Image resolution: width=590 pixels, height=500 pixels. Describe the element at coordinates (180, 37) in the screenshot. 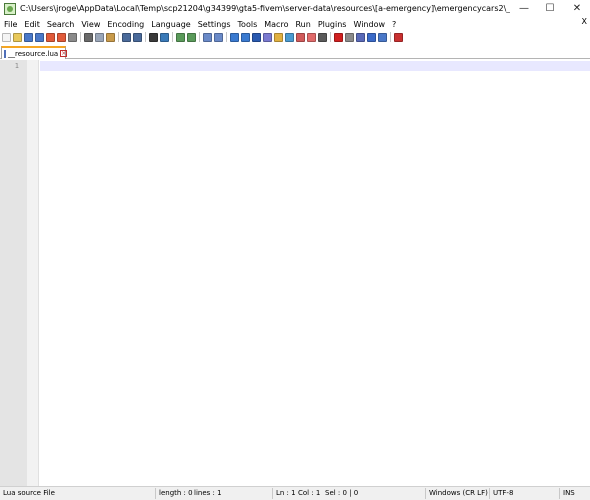

I see `zoom-in-icon` at that location.